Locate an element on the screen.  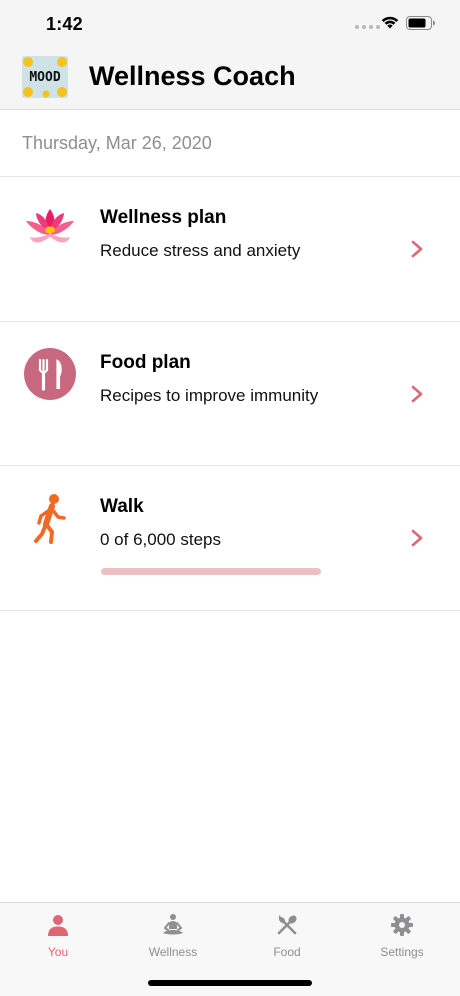
walk-card: Walk 0 of 6,000 steps is located at coordinates (230, 538).